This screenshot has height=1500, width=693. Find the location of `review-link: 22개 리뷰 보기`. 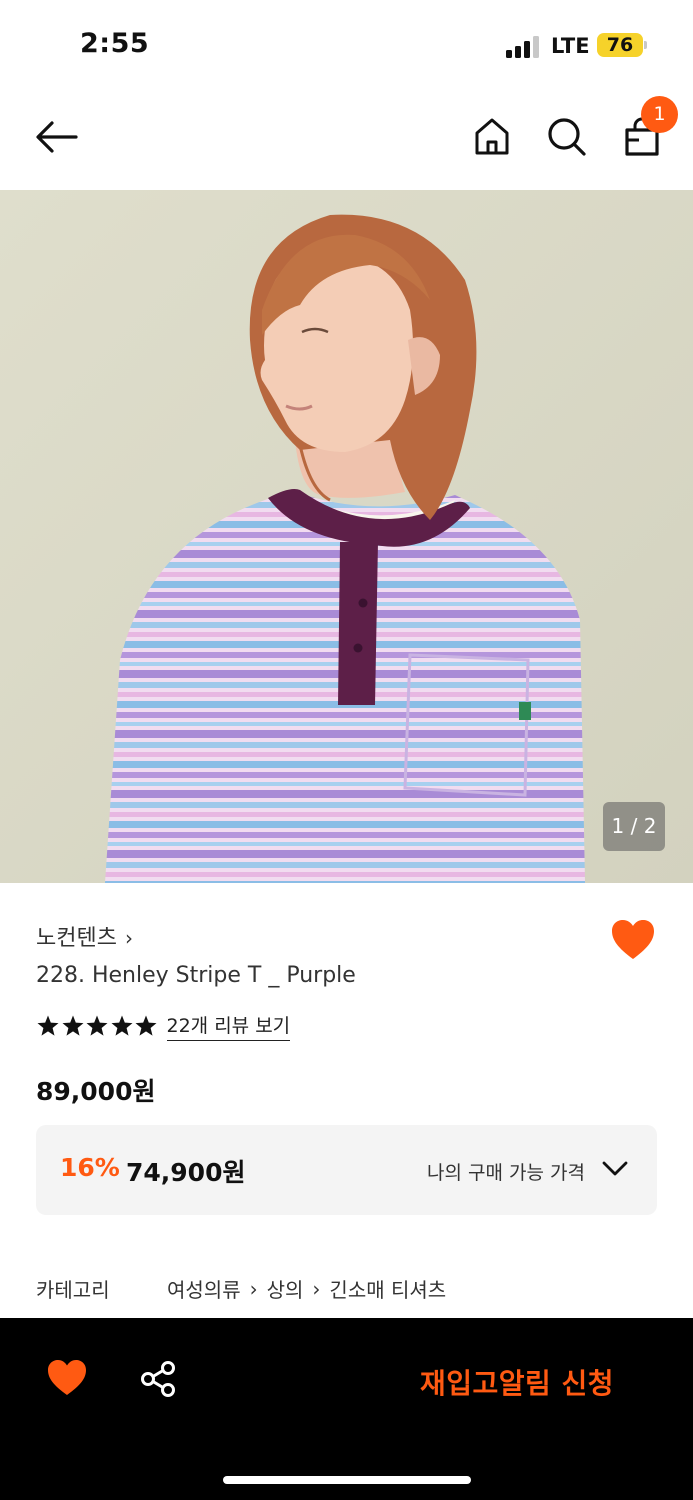

review-link: 22개 리뷰 보기 is located at coordinates (228, 1026).